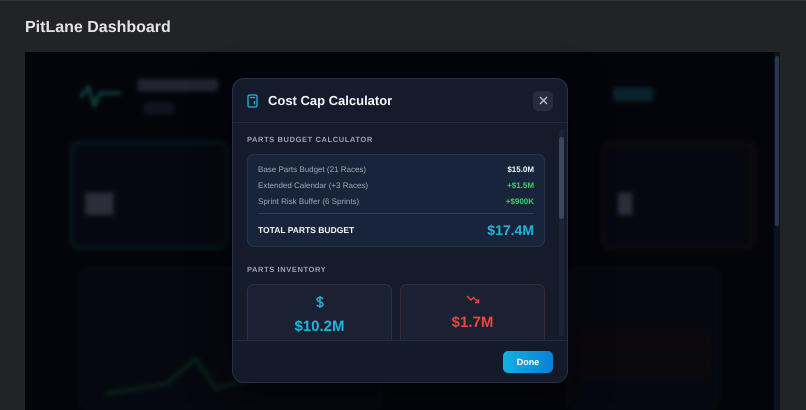 The width and height of the screenshot is (806, 410). What do you see at coordinates (320, 302) in the screenshot?
I see `dollar-icon` at bounding box center [320, 302].